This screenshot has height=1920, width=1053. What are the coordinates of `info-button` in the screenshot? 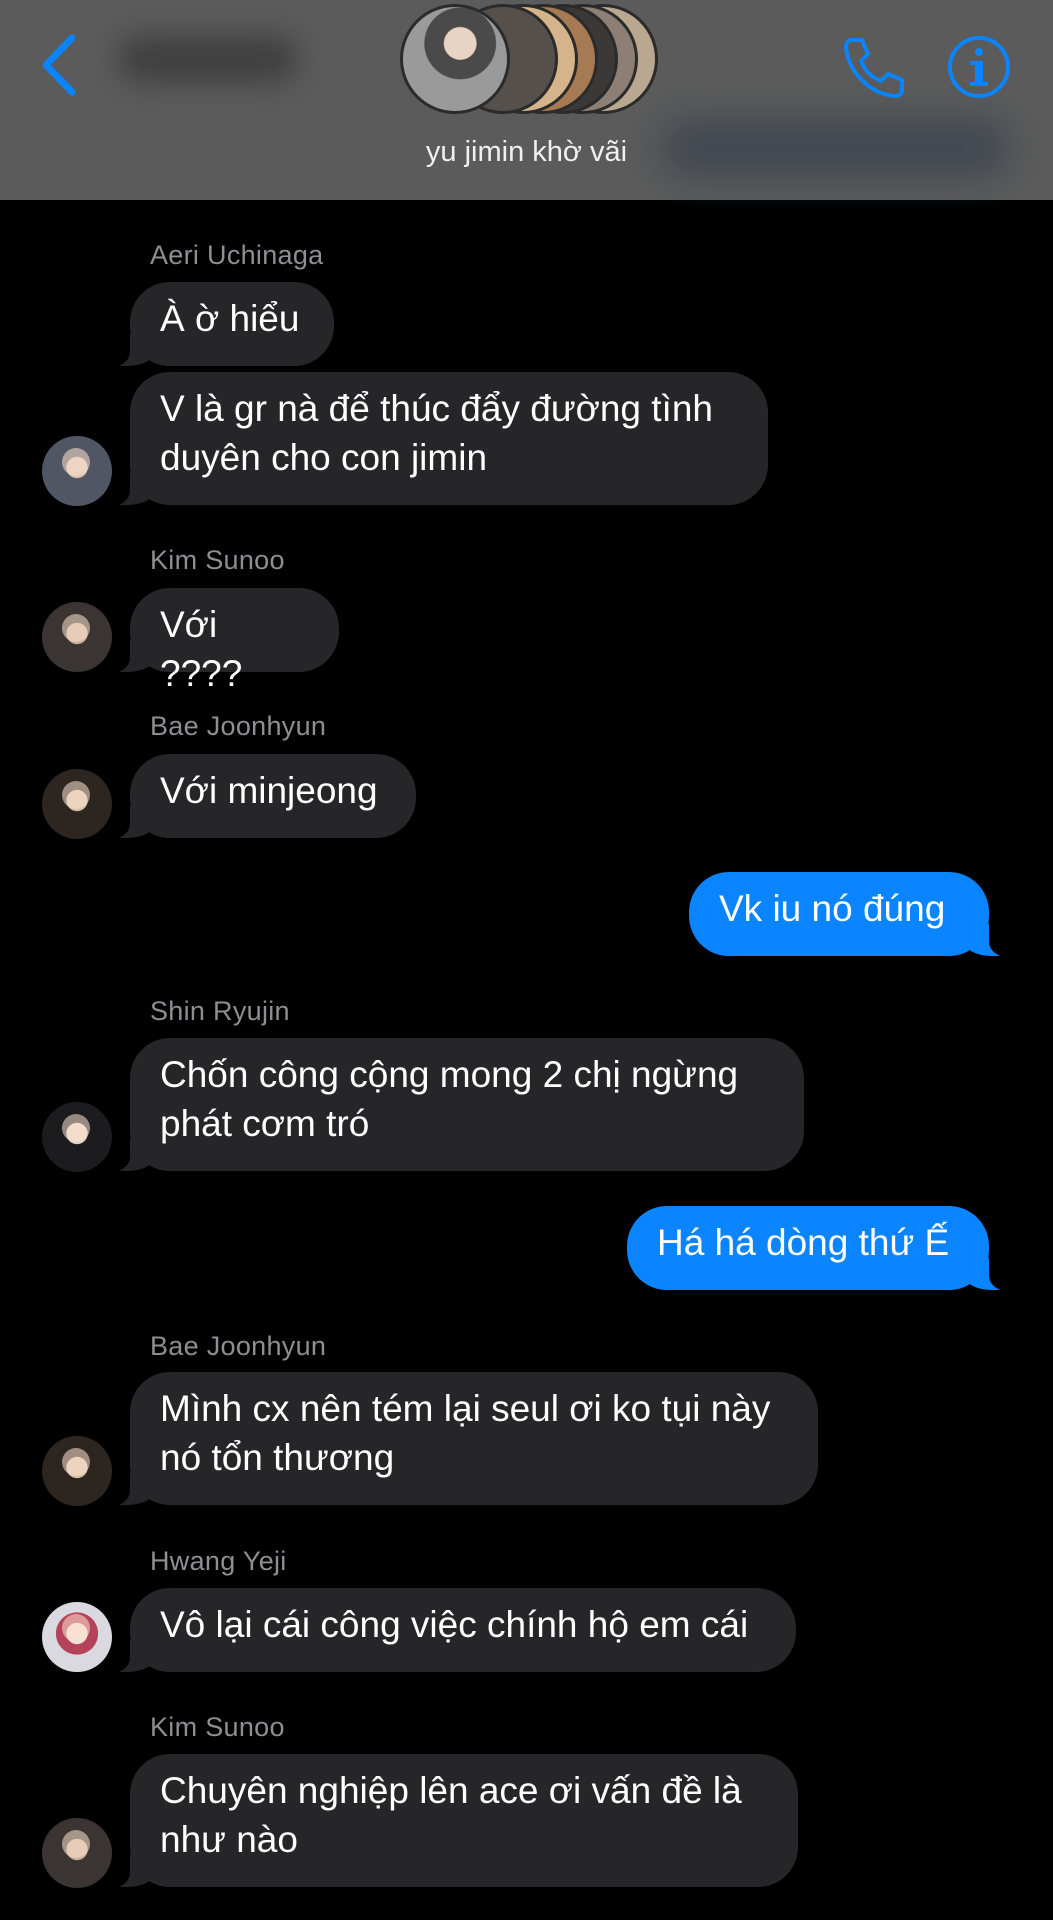 It's located at (979, 67).